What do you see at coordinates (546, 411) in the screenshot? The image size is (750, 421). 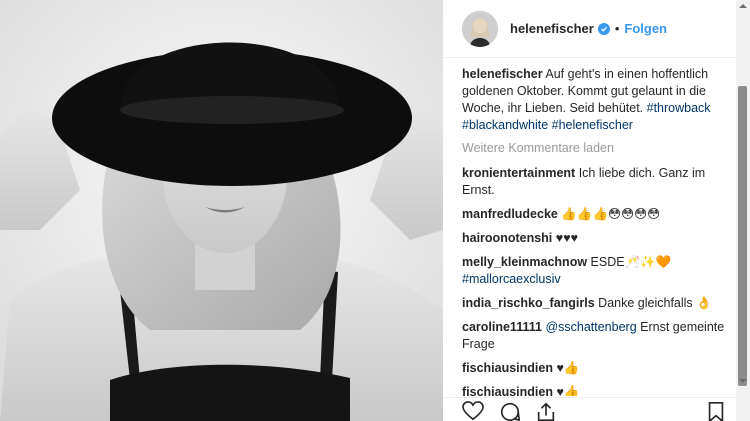 I see `share-icon` at bounding box center [546, 411].